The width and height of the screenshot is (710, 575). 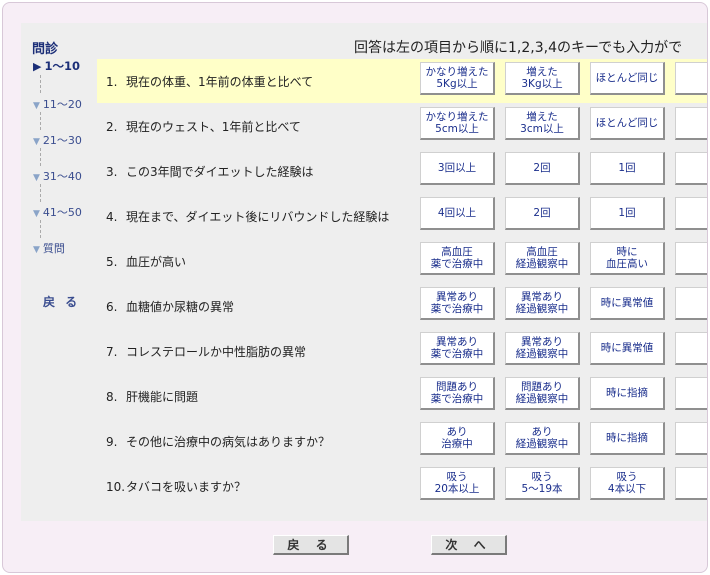 I want to click on answer-option-button: かなり増えた 5cm以上, so click(x=457, y=123).